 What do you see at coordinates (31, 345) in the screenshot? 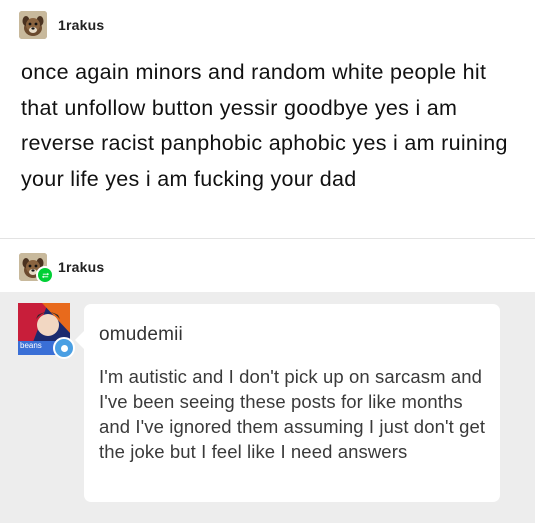
I see `asker-avatar-label: beans` at bounding box center [31, 345].